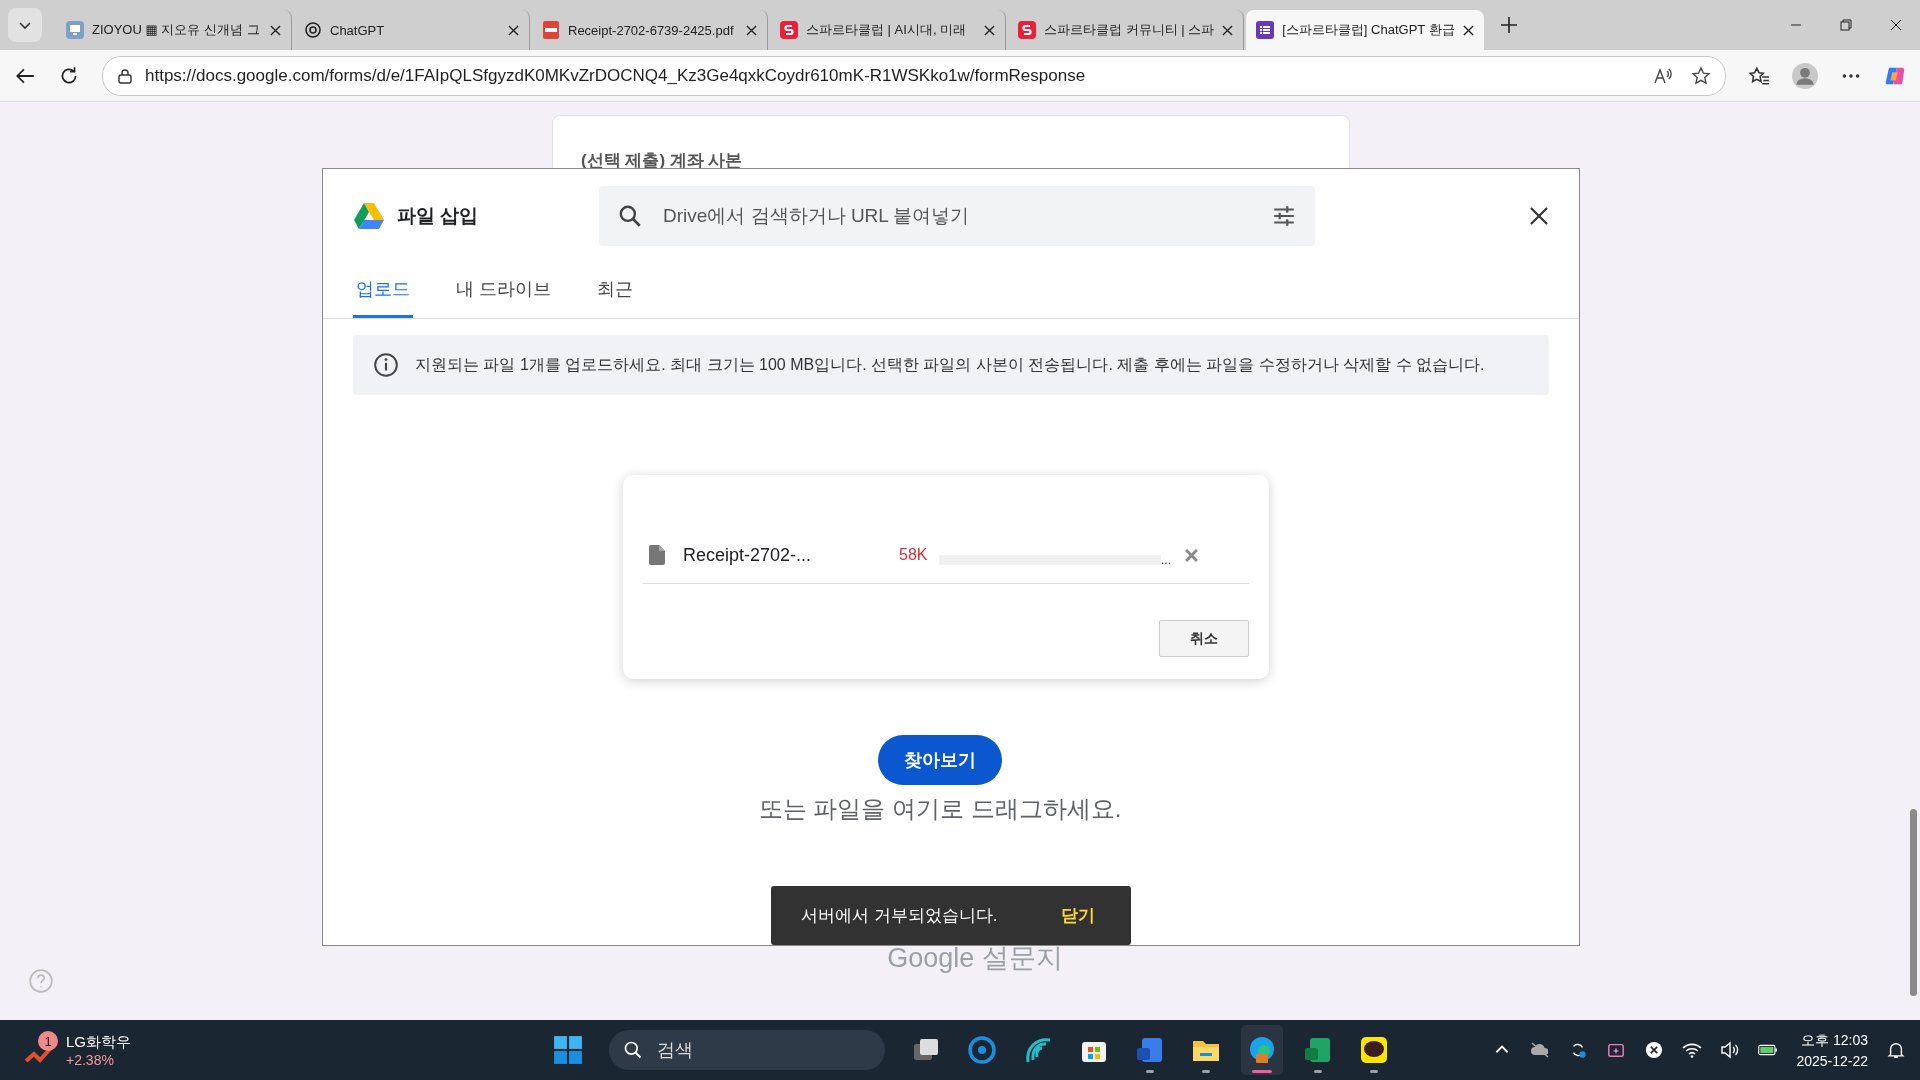 The height and width of the screenshot is (1080, 1920). What do you see at coordinates (1846, 25) in the screenshot?
I see `restore-icon` at bounding box center [1846, 25].